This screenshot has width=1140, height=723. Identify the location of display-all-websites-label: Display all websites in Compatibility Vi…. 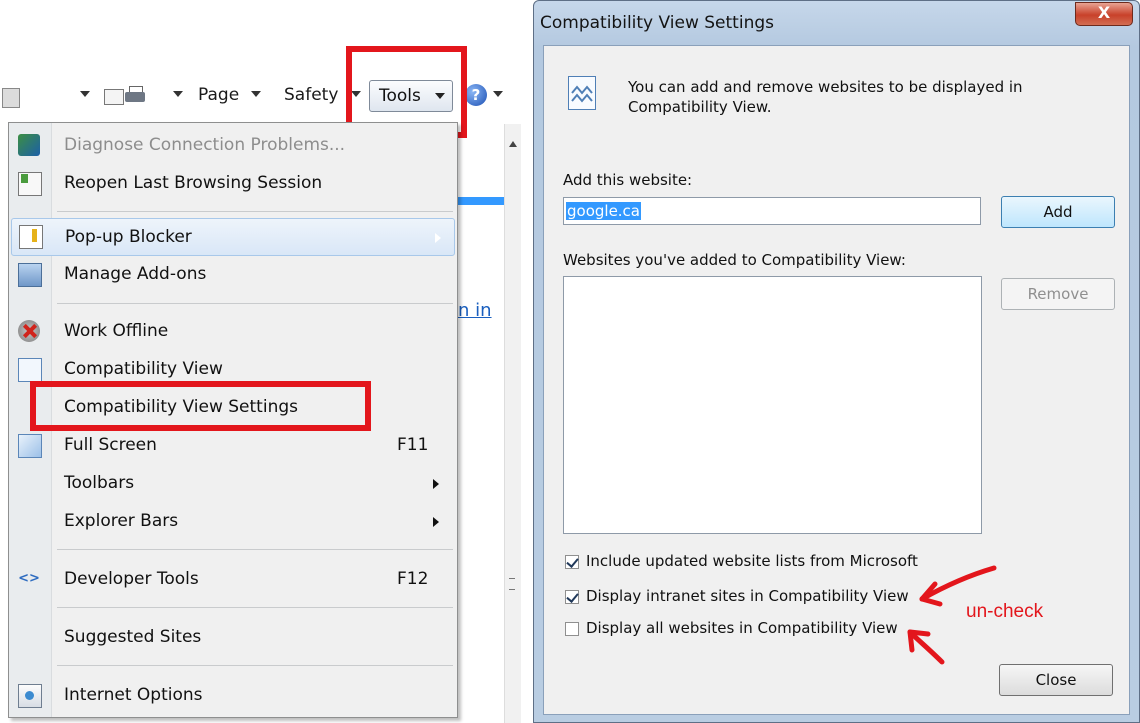
(742, 628).